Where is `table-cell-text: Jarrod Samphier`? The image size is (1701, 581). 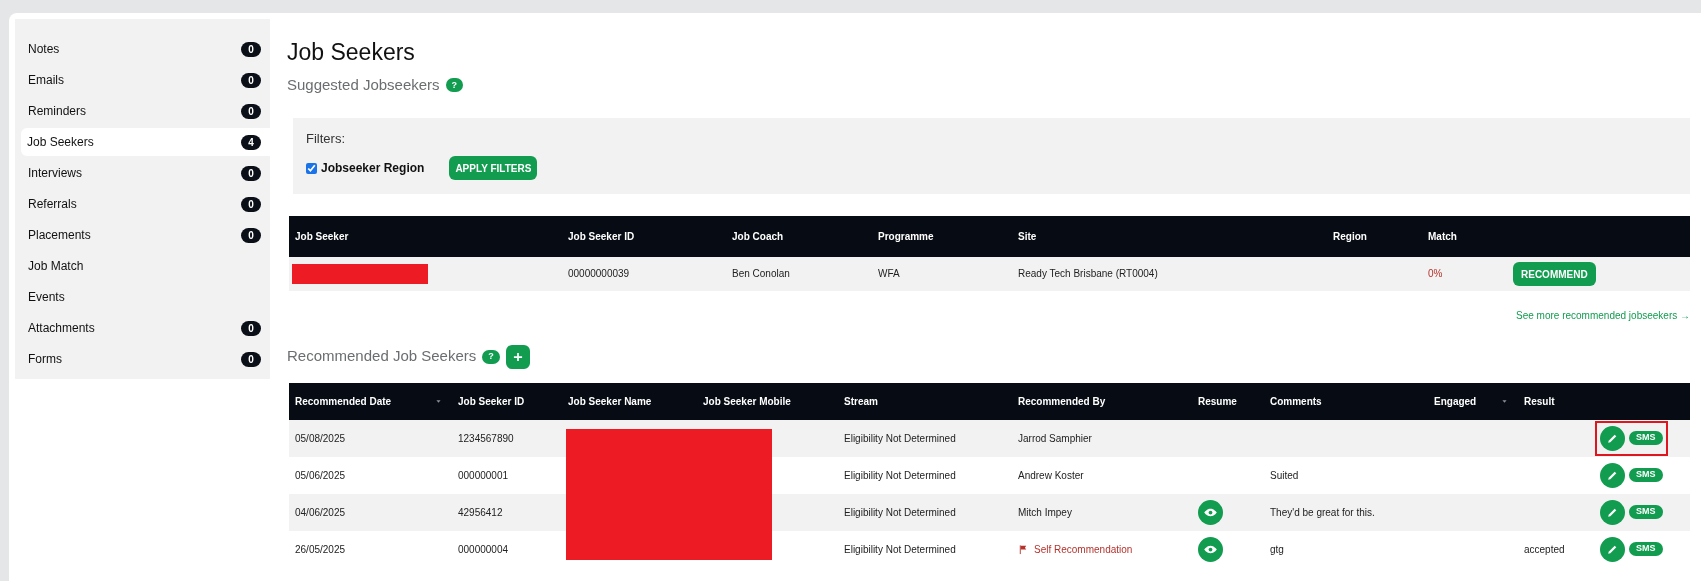
table-cell-text: Jarrod Samphier is located at coordinates (1055, 438).